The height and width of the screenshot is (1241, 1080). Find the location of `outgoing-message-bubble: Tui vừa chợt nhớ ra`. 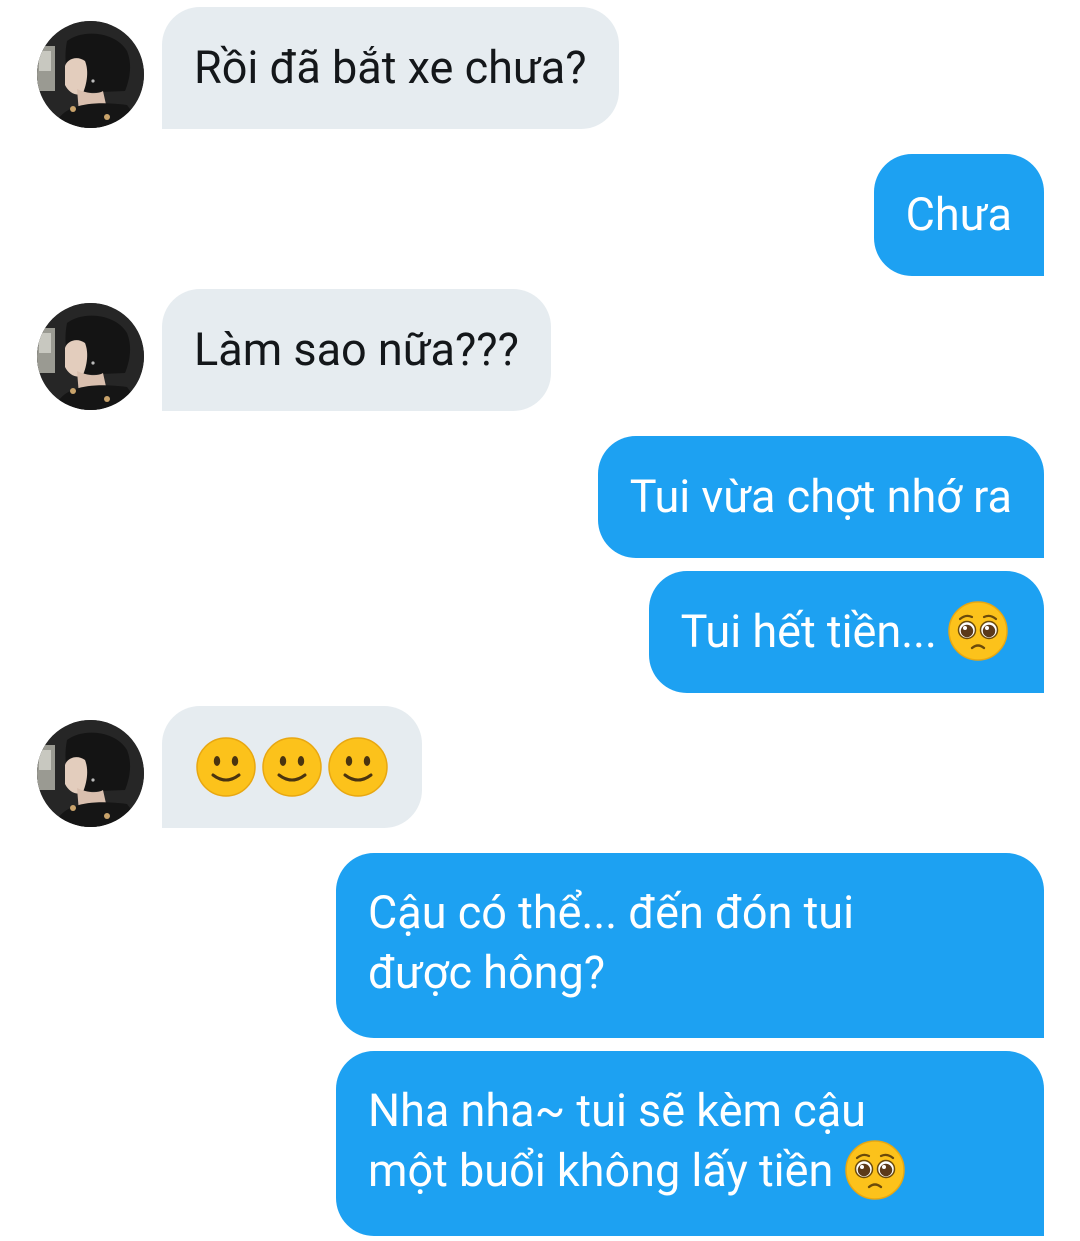

outgoing-message-bubble: Tui vừa chợt nhớ ra is located at coordinates (820, 497).